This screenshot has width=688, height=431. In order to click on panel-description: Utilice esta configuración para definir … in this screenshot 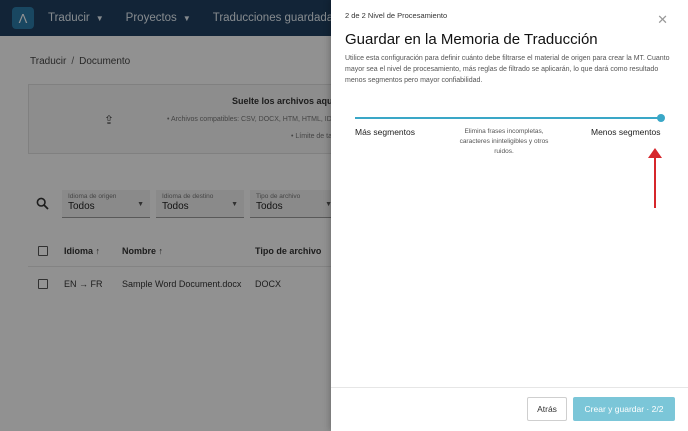, I will do `click(507, 69)`.